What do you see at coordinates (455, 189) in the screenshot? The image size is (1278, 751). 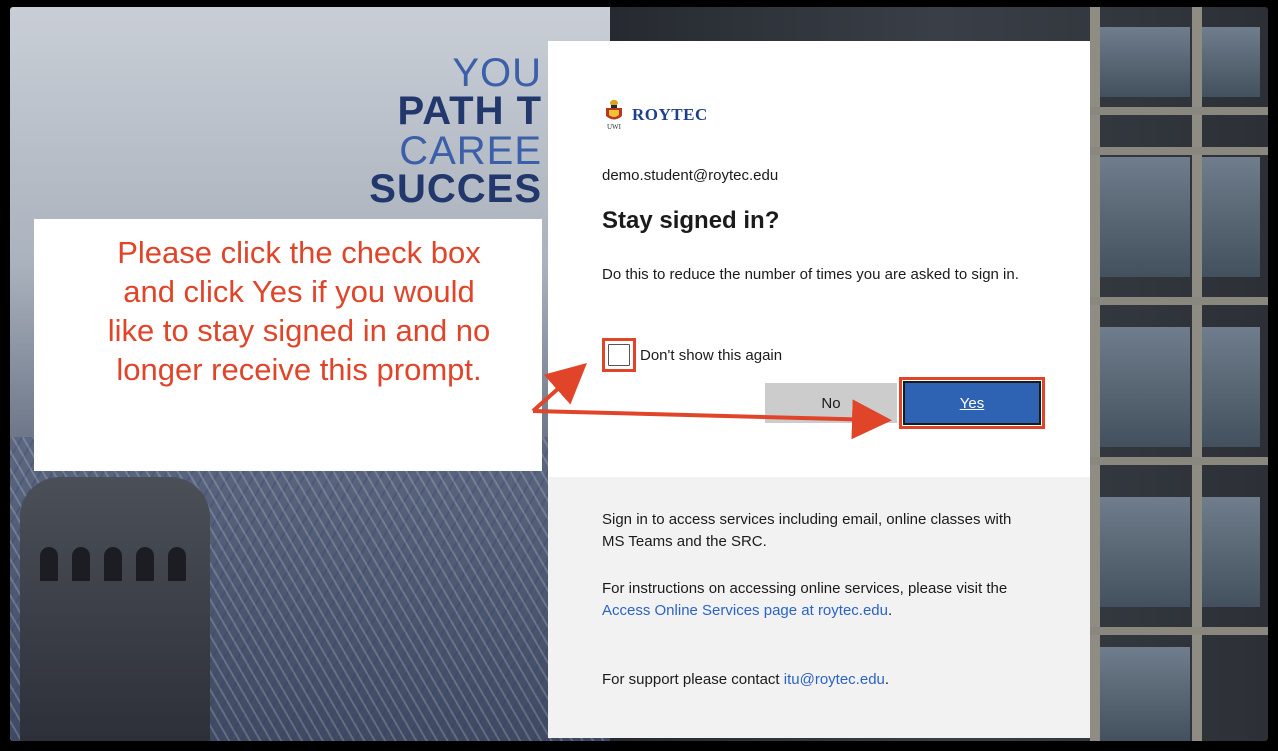 I see `poster-line-4: SUCCES` at bounding box center [455, 189].